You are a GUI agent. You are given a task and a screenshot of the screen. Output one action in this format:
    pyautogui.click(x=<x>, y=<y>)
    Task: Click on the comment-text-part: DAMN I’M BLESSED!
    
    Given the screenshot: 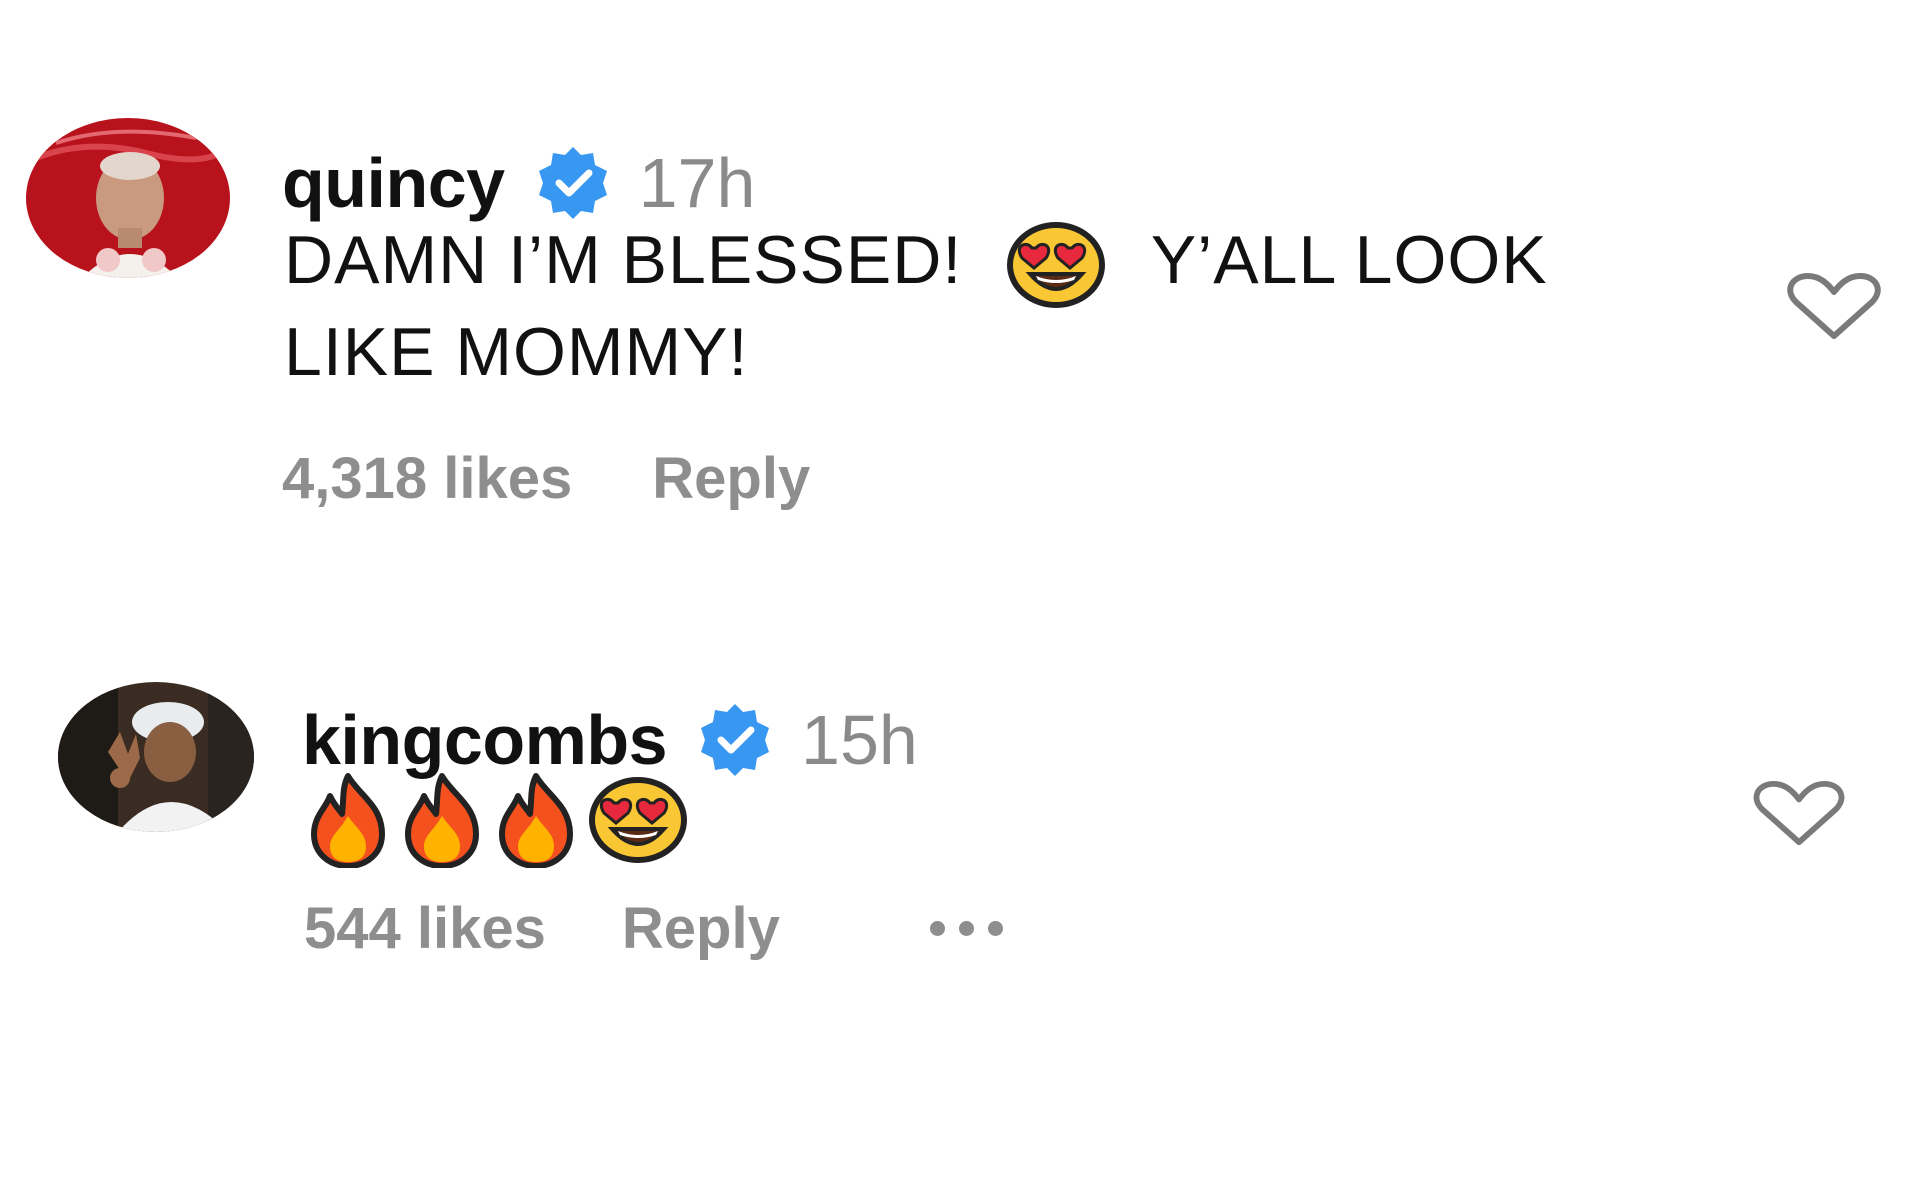 What is the action you would take?
    pyautogui.click(x=623, y=260)
    